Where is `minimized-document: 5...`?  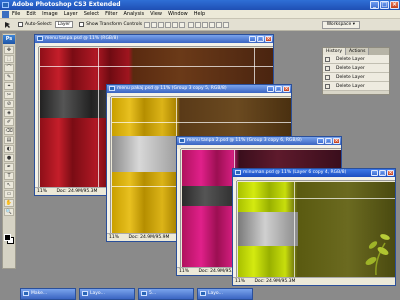 minimized-document: 5... is located at coordinates (166, 294).